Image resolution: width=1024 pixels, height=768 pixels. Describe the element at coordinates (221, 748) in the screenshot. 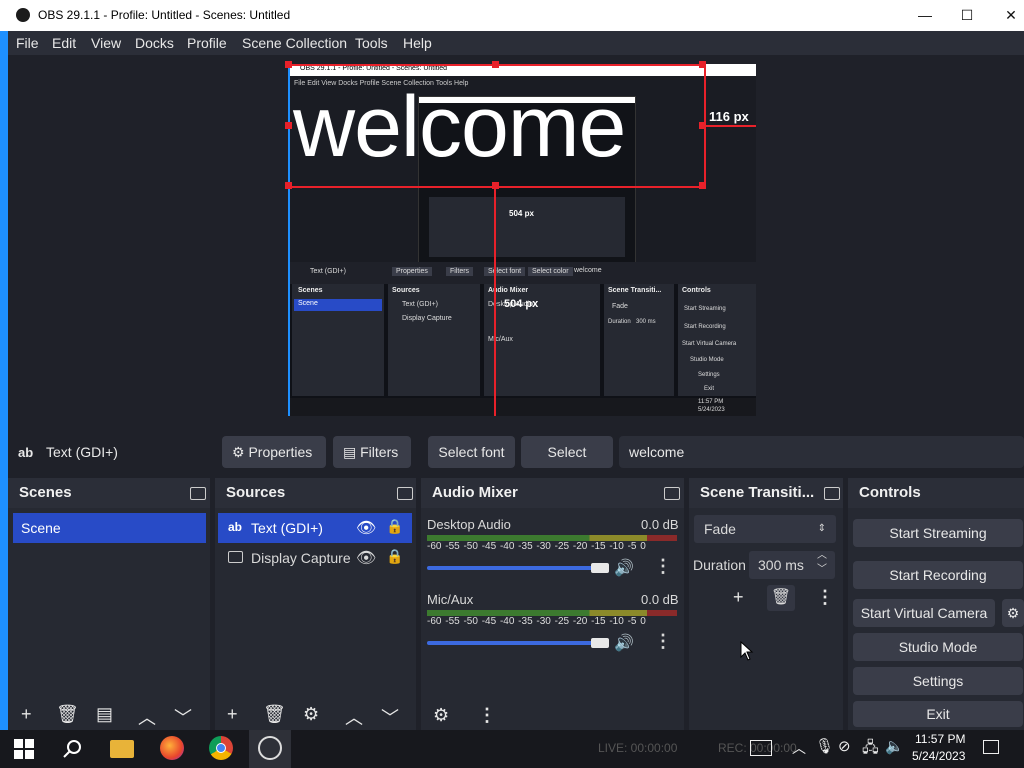

I see `chrome-icon` at that location.